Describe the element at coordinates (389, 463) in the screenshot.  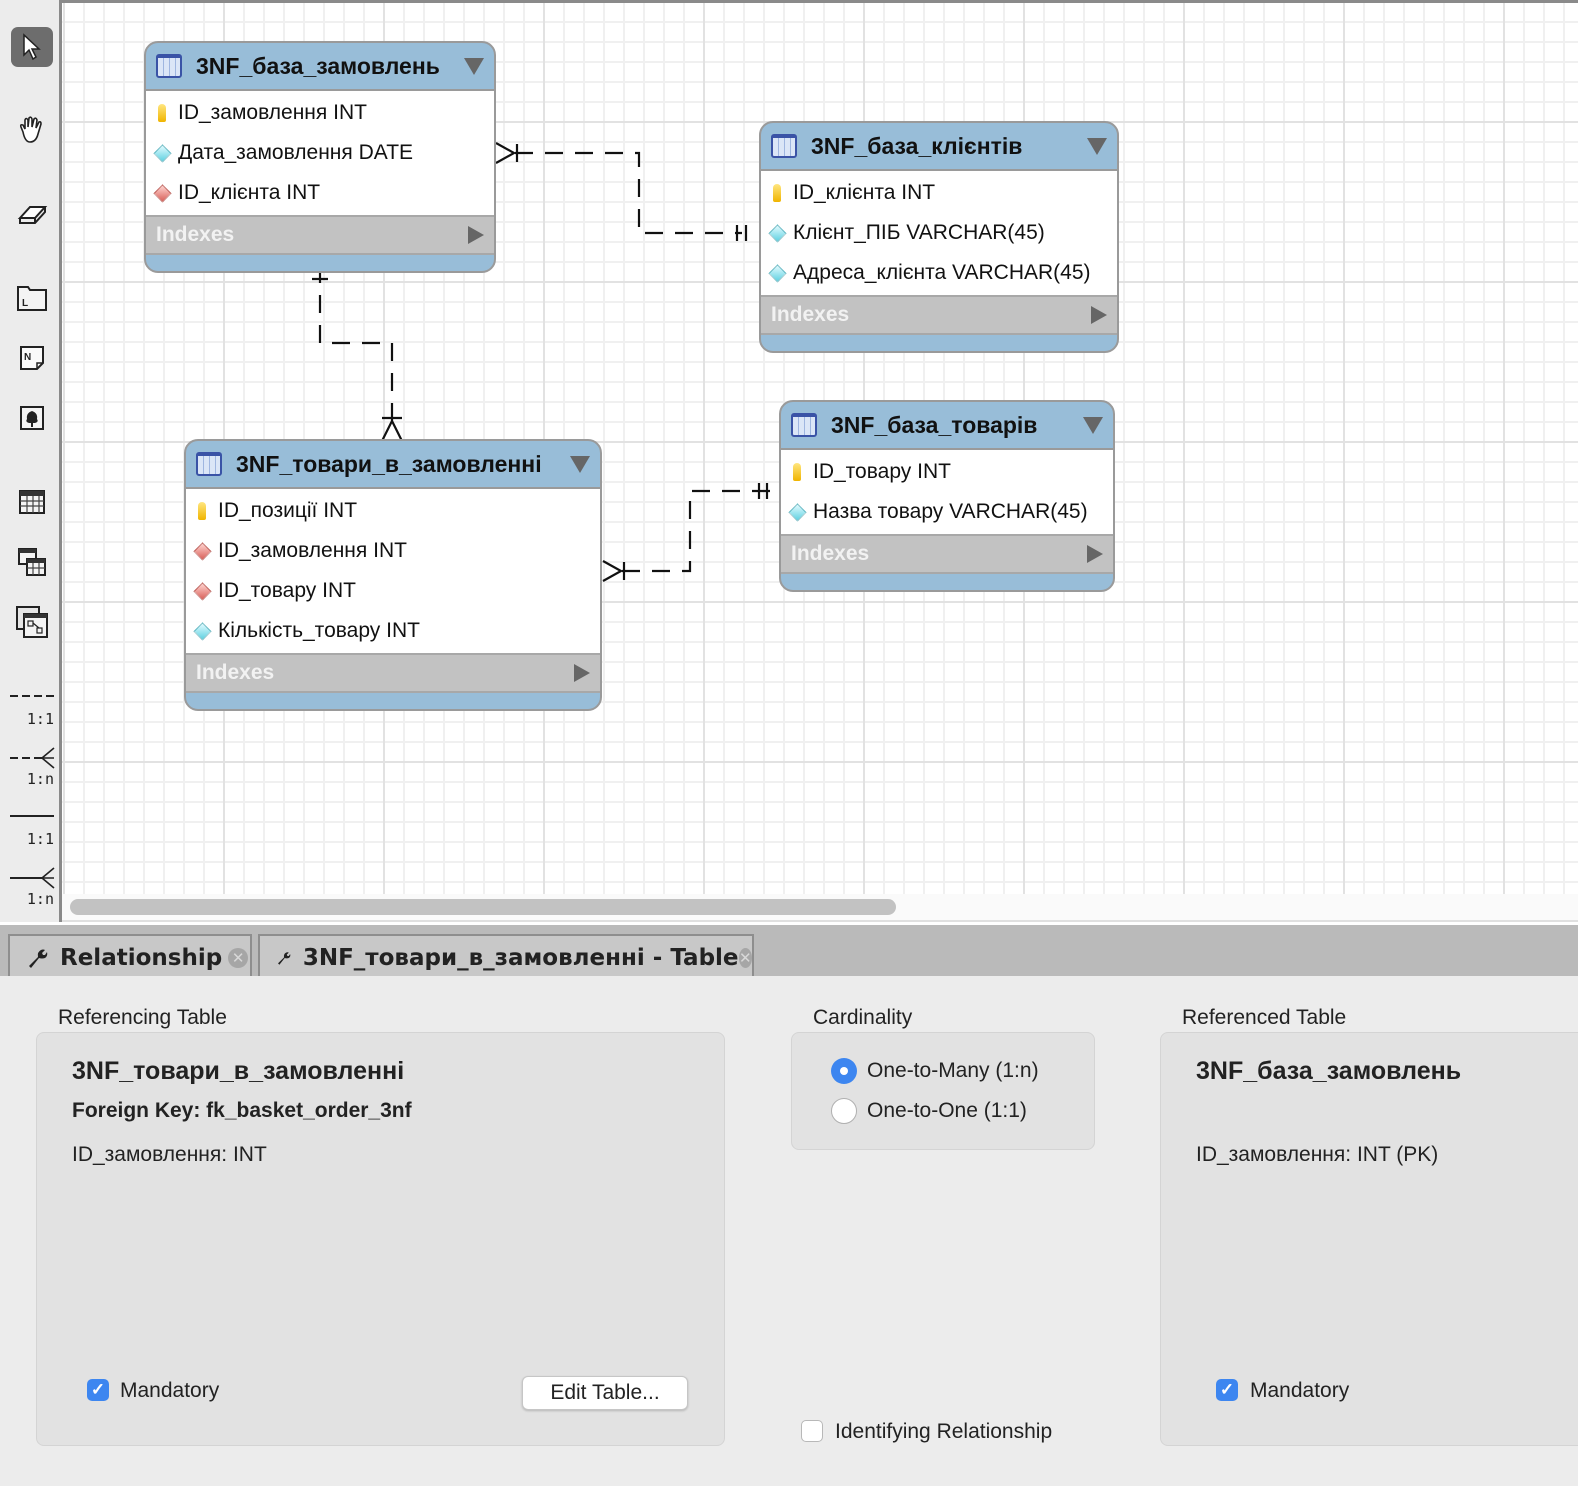
I see `er-table-title: 3NF_товари_в_замовленні` at that location.